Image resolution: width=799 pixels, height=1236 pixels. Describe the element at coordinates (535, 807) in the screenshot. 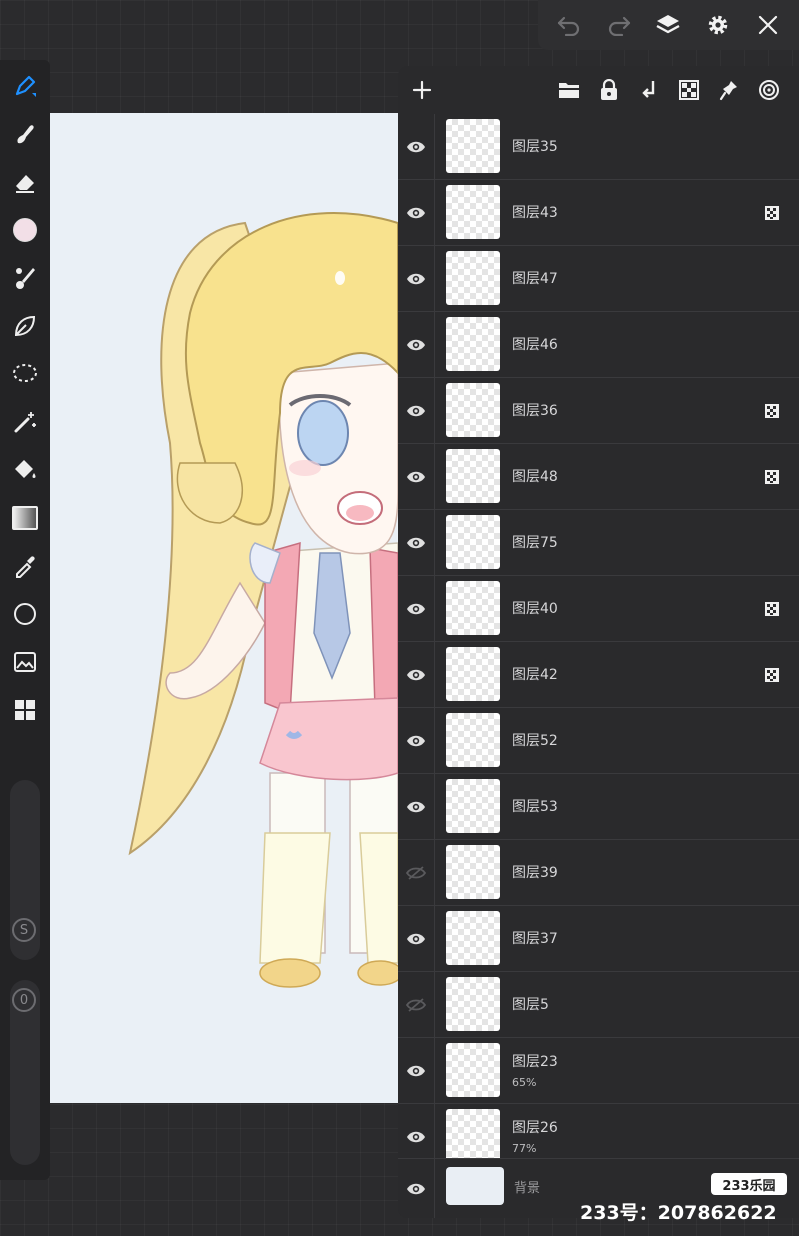

I see `layer-name: 图层53` at that location.